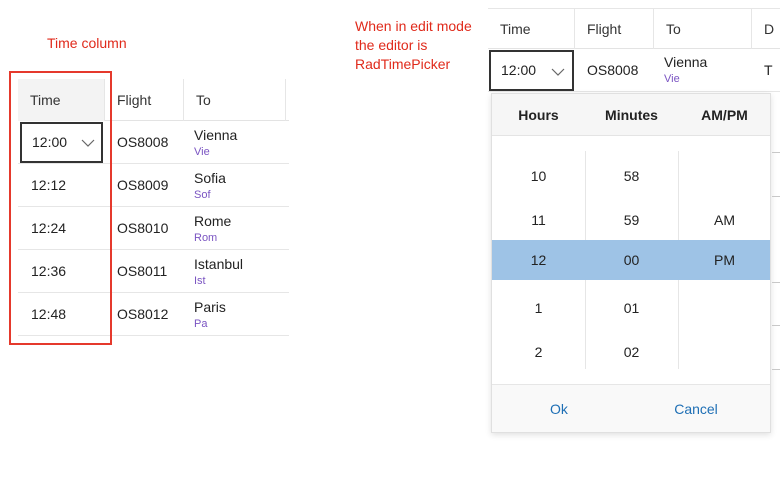 This screenshot has width=780, height=480. What do you see at coordinates (219, 264) in the screenshot?
I see `city-name: Istanbul` at bounding box center [219, 264].